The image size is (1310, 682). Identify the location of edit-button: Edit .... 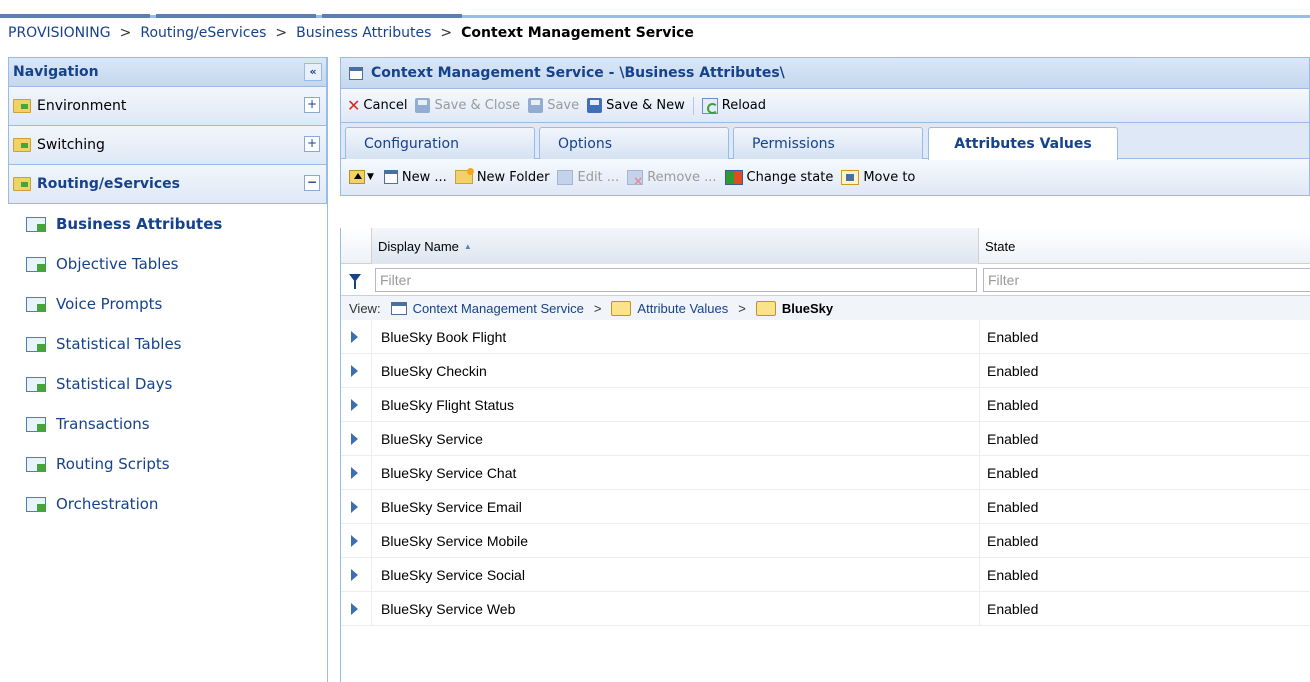
(588, 177).